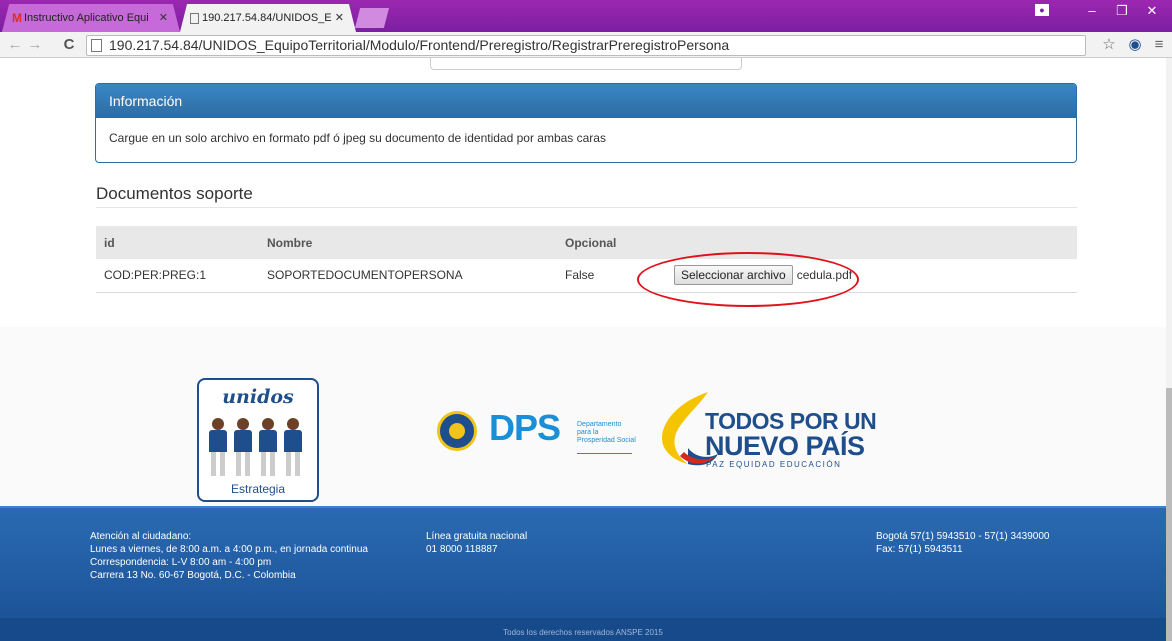 This screenshot has height=641, width=1172. What do you see at coordinates (174, 193) in the screenshot?
I see `documents-title: Documentos soporte` at bounding box center [174, 193].